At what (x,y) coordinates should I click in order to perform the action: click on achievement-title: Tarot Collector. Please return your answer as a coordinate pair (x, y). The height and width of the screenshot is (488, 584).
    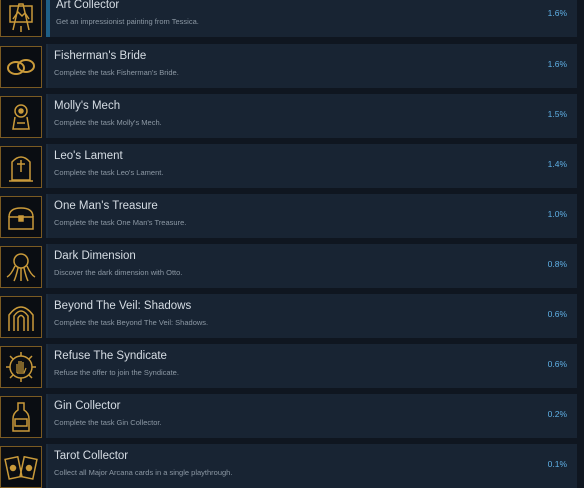
    Looking at the image, I should click on (91, 456).